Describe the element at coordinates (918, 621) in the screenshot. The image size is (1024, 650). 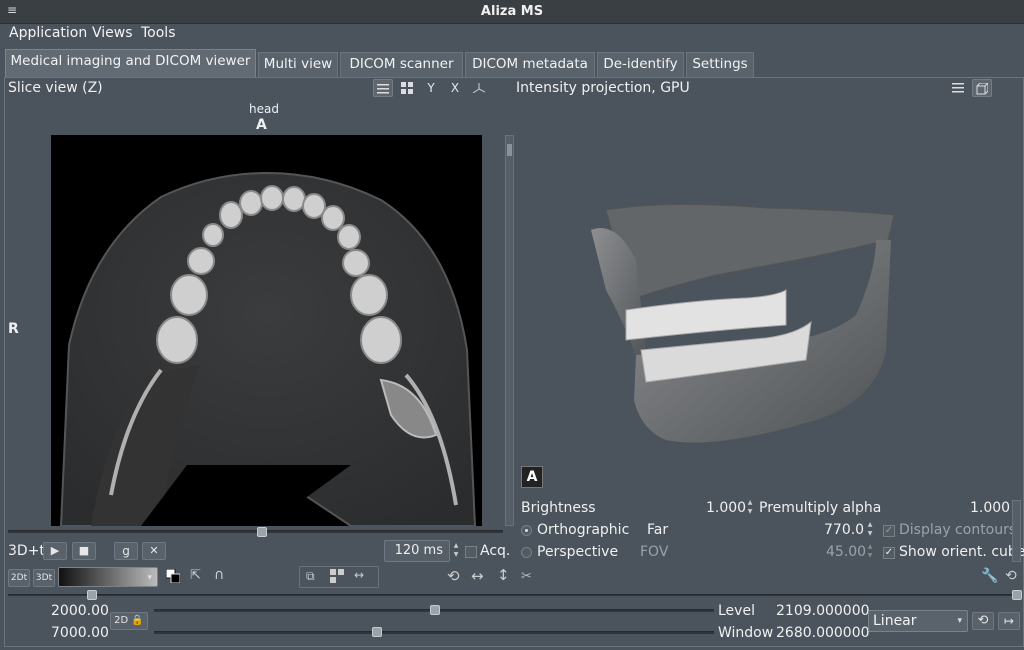
I see `lut-mode-select: Linear ▾` at that location.